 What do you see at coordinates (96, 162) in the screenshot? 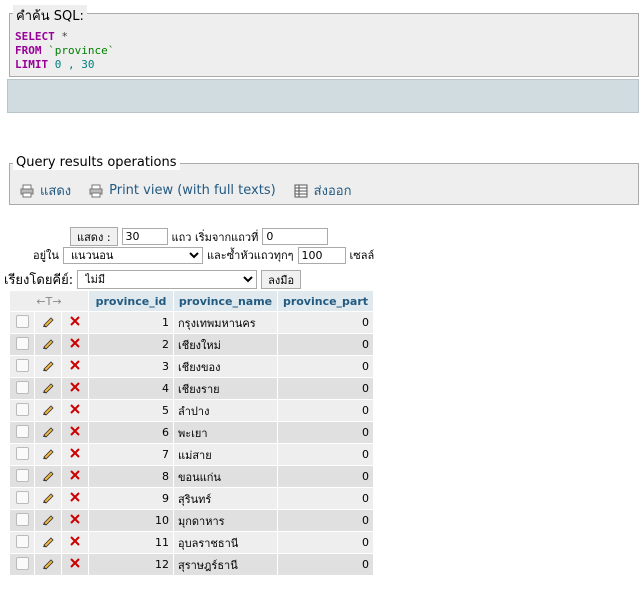
I see `ops-panel-legend: Query results operations` at bounding box center [96, 162].